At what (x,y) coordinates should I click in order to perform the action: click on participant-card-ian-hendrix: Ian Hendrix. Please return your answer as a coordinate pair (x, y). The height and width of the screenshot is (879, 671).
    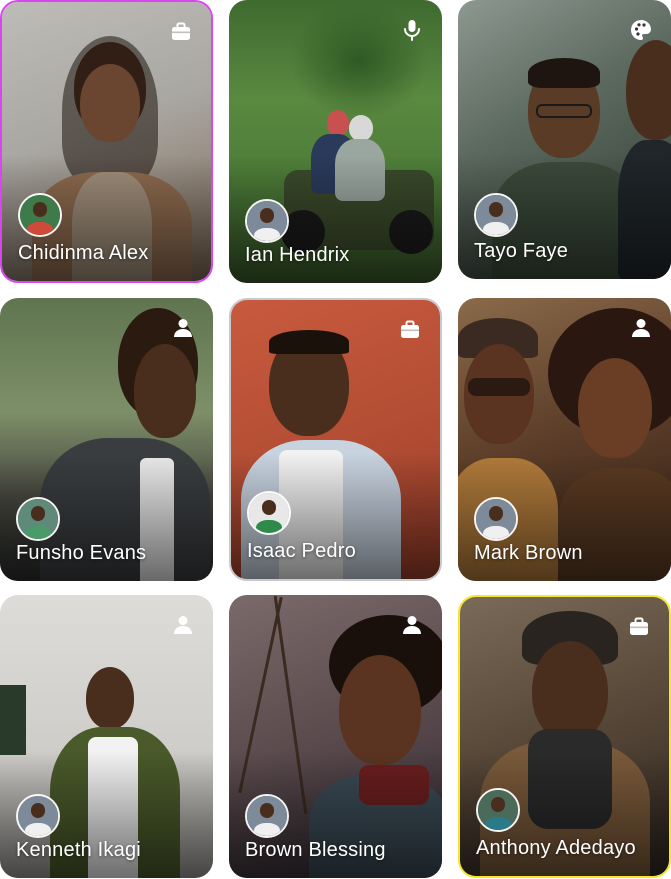
    Looking at the image, I should click on (335, 141).